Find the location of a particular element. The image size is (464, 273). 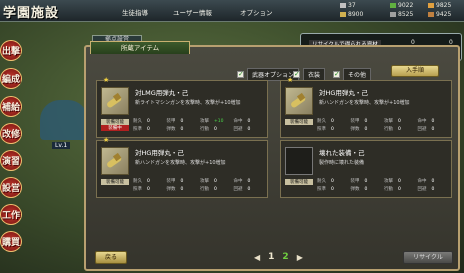

bauxite-icon is located at coordinates (431, 14).